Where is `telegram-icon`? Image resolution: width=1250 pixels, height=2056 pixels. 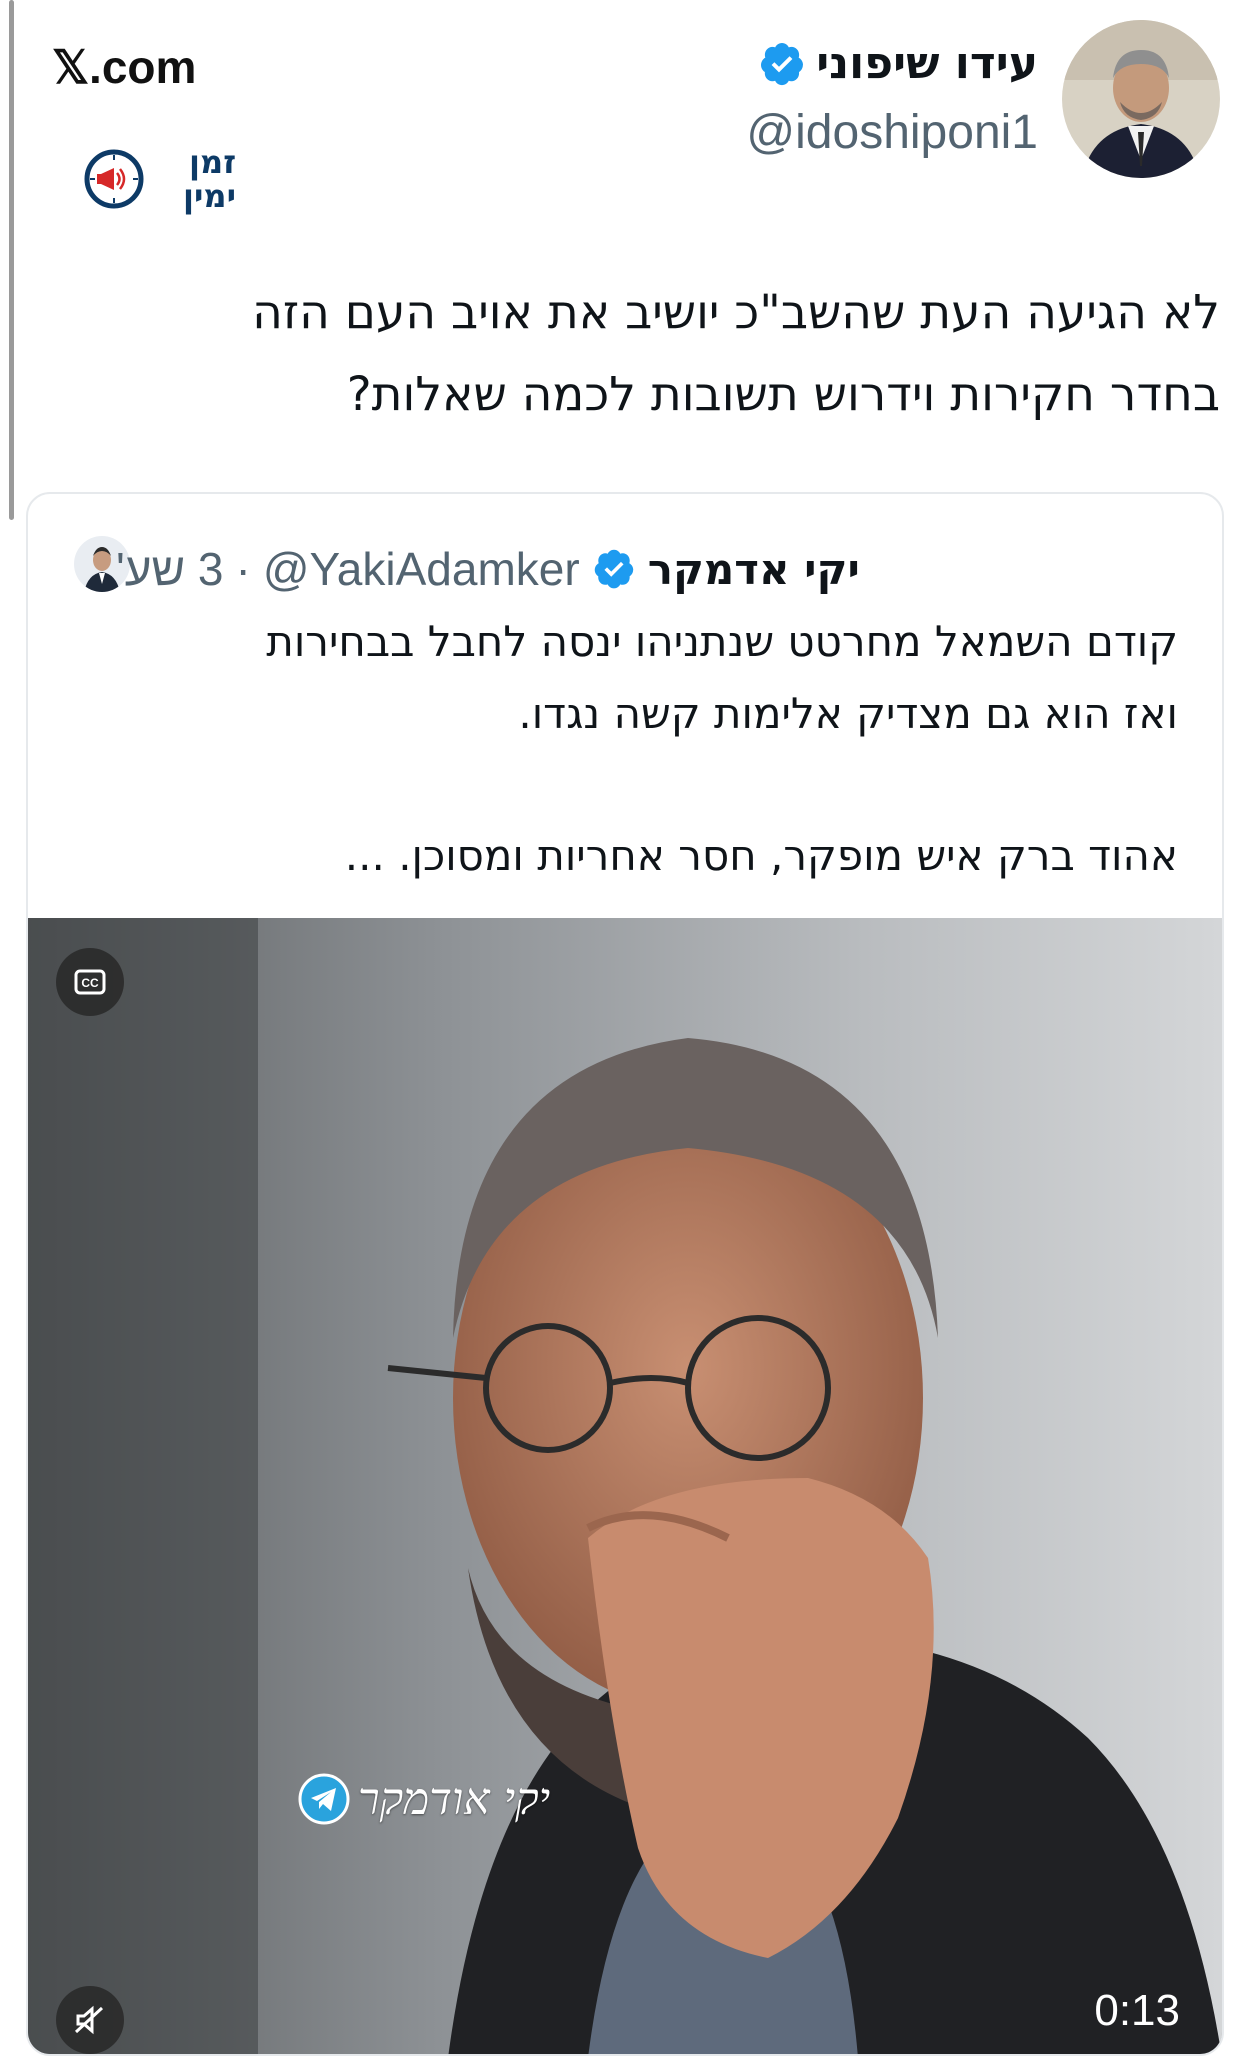 telegram-icon is located at coordinates (324, 1799).